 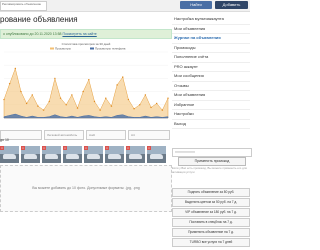 What do you see at coordinates (32, 34) in the screenshot?
I see `notice-text: о опубликовано до 20.11.2020 13:58` at bounding box center [32, 34].